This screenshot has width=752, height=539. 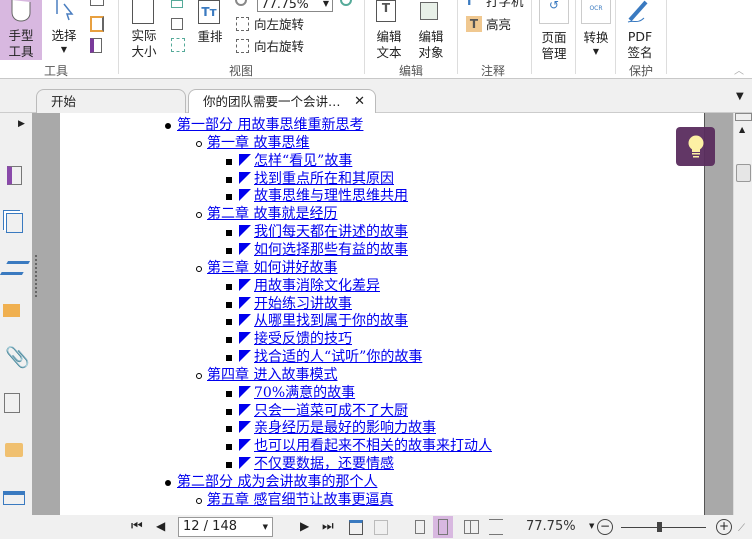 I want to click on hand-tool-button: 手型 工具, so click(x=21, y=30).